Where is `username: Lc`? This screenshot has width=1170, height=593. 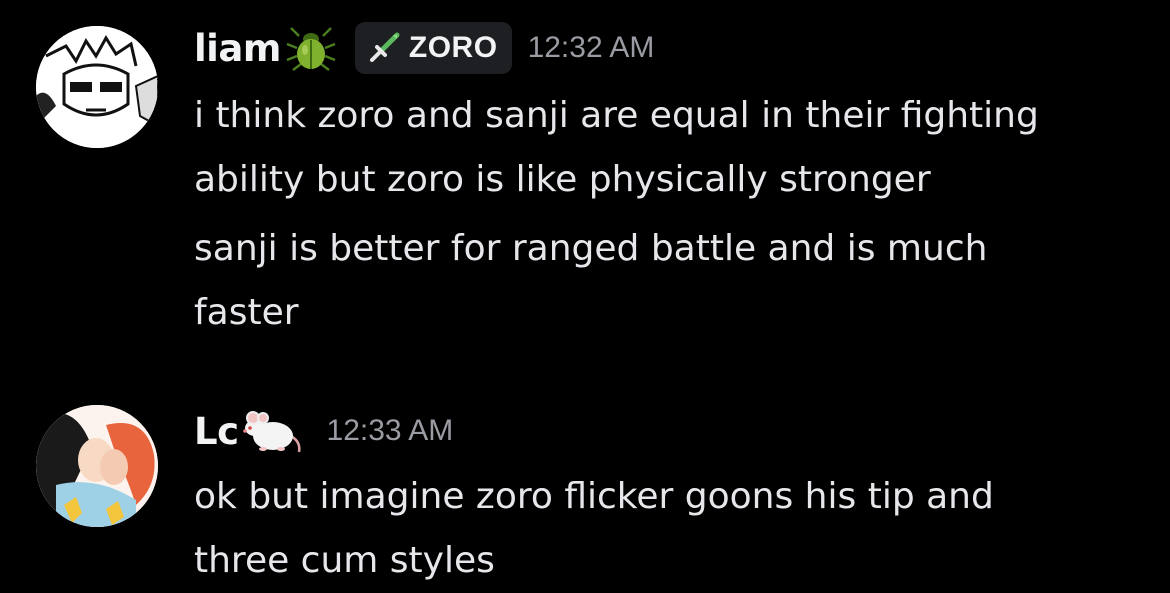 username: Lc is located at coordinates (216, 431).